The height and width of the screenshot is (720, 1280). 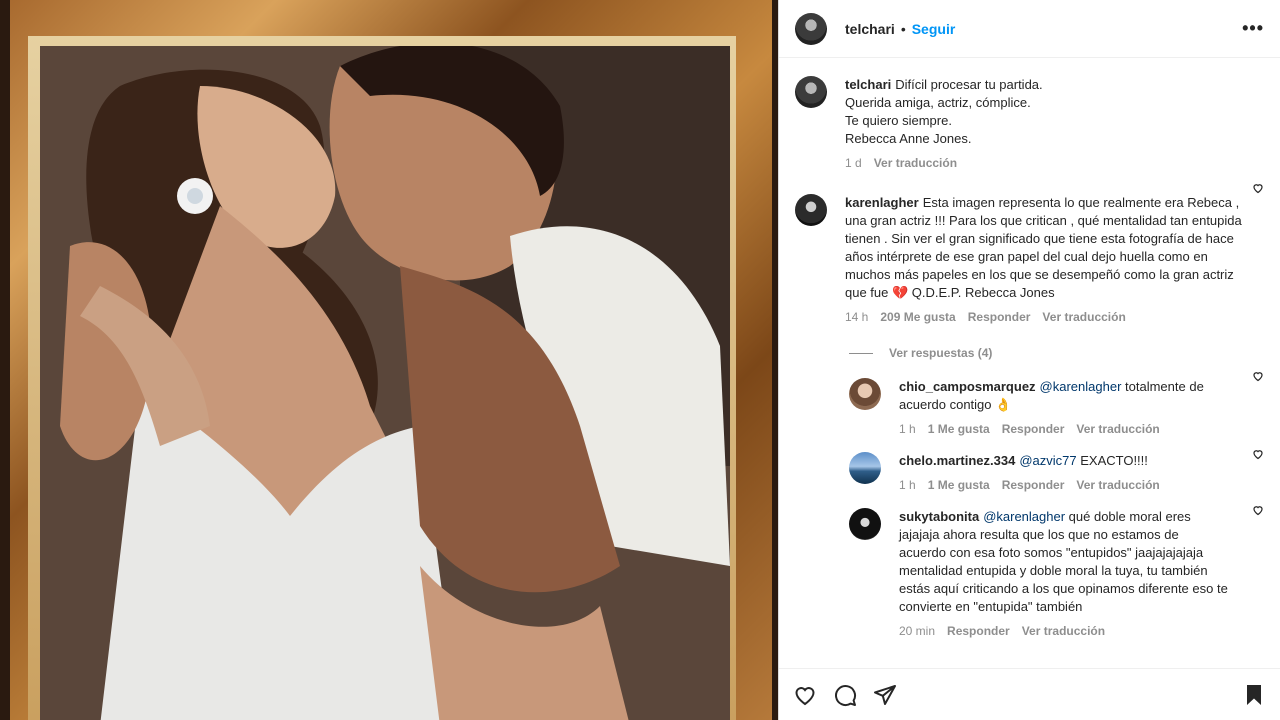 What do you see at coordinates (811, 210) in the screenshot?
I see `commenter-avatar` at bounding box center [811, 210].